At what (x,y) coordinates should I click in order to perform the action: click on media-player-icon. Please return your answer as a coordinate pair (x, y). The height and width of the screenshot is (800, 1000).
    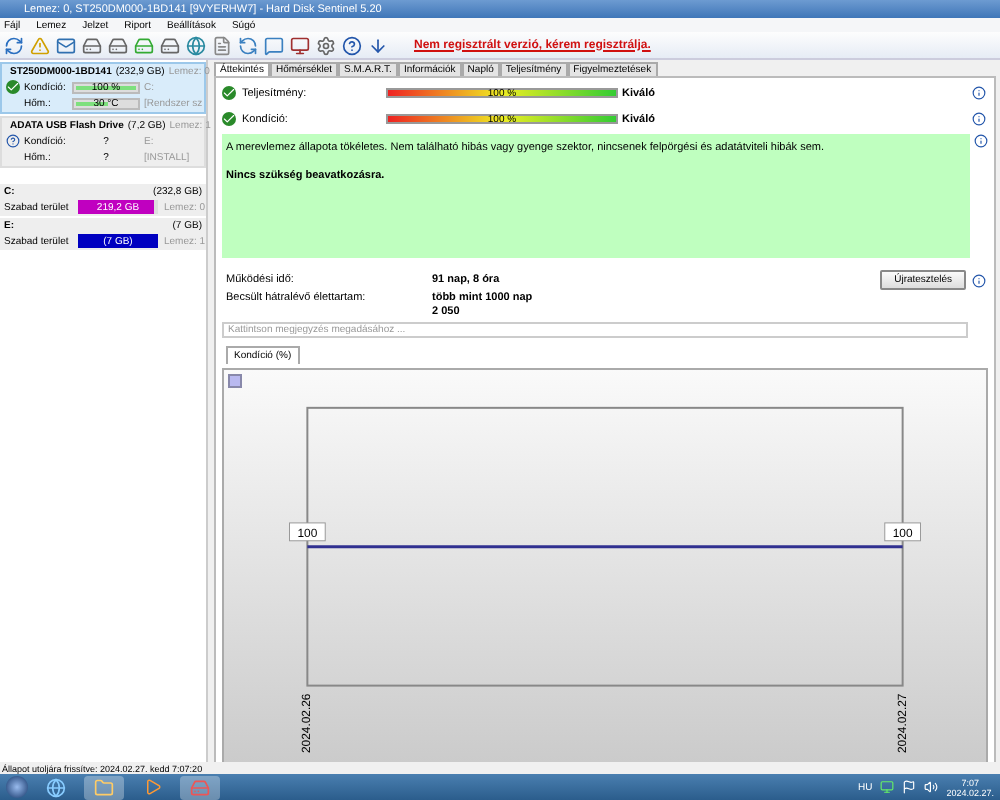
    Looking at the image, I should click on (152, 787).